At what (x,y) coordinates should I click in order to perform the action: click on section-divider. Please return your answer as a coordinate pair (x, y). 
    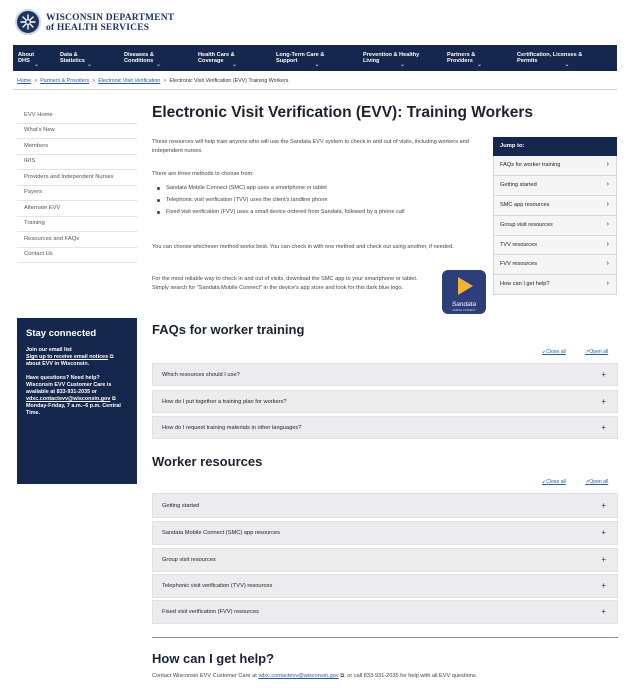
    Looking at the image, I should click on (385, 637).